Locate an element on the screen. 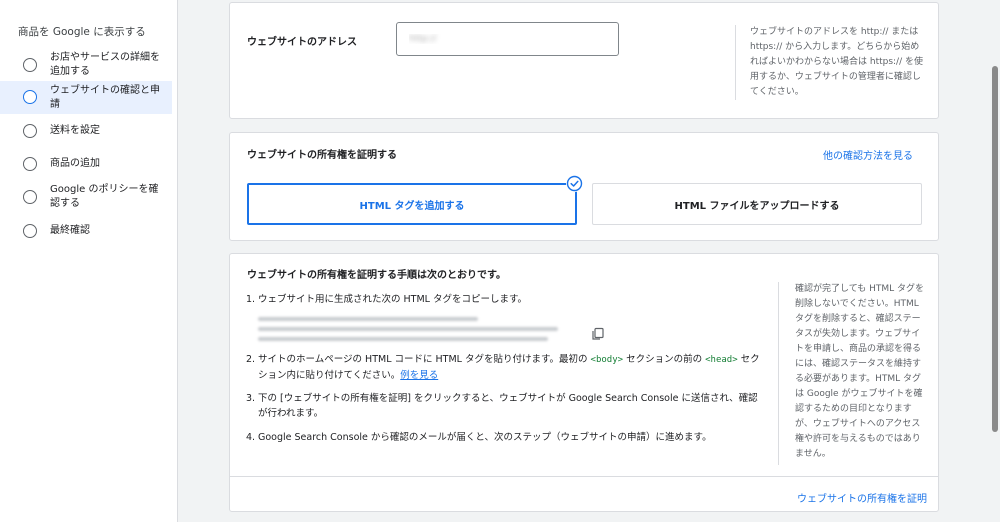  instruction-step-1: 1. ウェブサイト用に生成された次の HTML タグをコピーします。 is located at coordinates (387, 299).